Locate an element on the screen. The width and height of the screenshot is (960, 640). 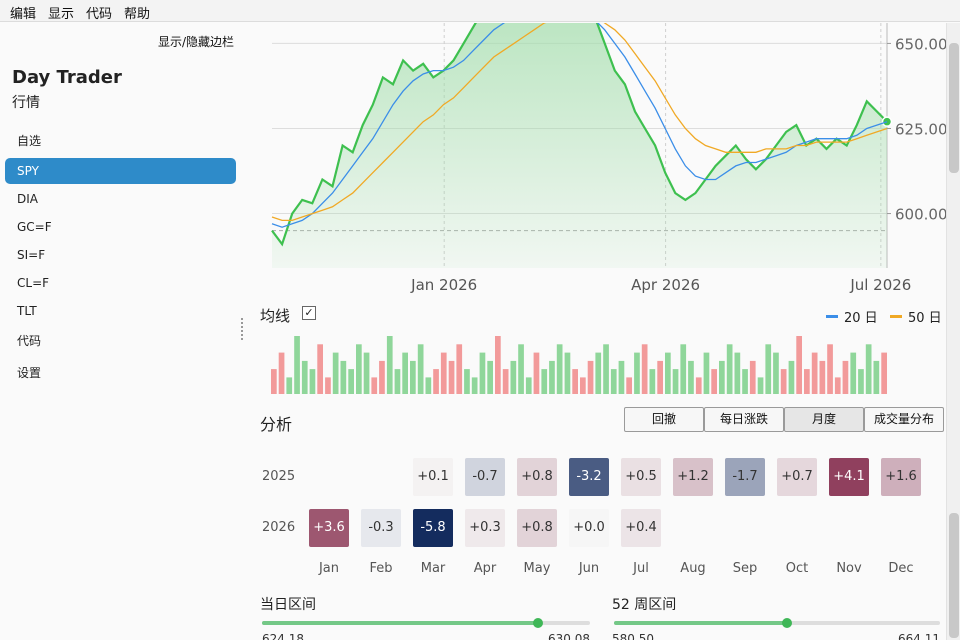
sidebar-item-spy: SPY is located at coordinates (120, 171).